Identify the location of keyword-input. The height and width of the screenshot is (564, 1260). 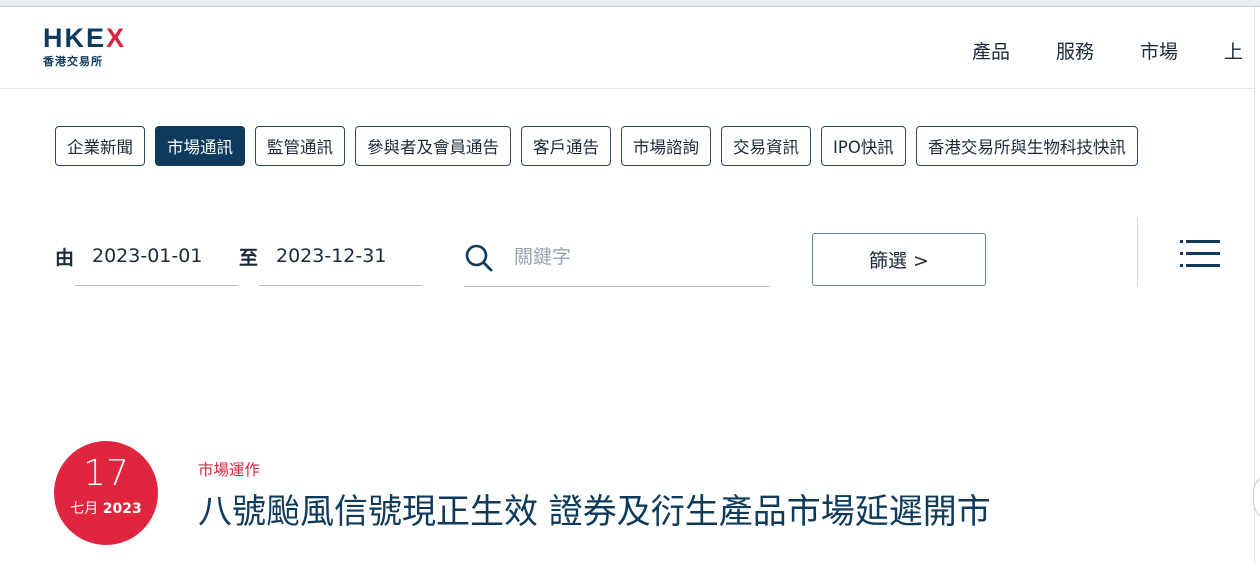
(634, 257).